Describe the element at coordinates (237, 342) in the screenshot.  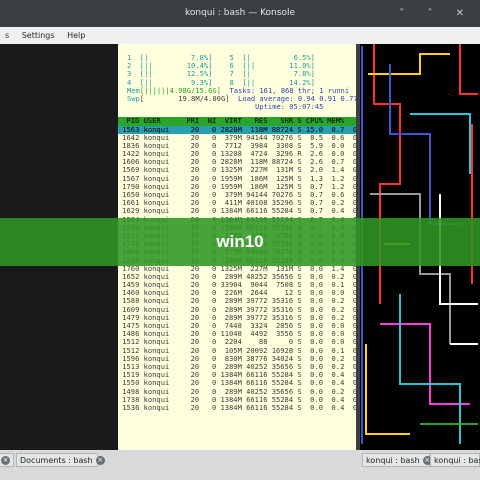
I see `process-row: 1512 konqui 20 0 2204 88 0 S 0.0 0.0 0` at that location.